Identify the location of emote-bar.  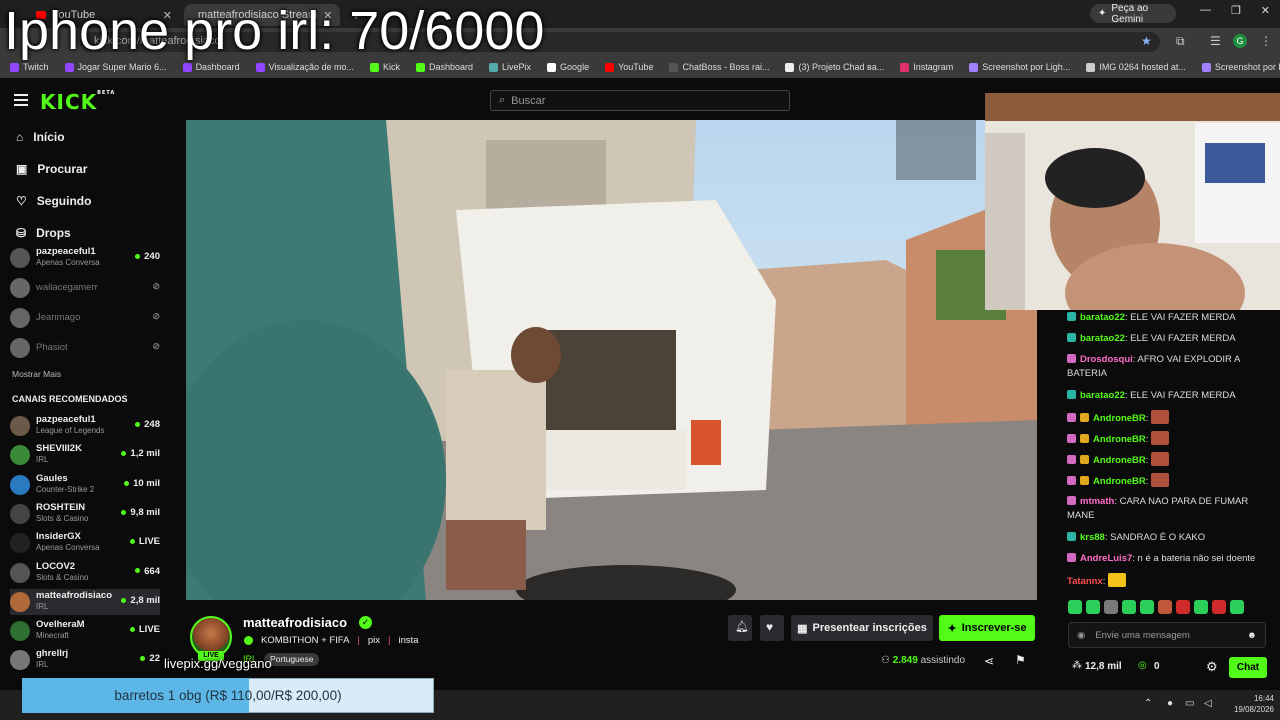
(1168, 609).